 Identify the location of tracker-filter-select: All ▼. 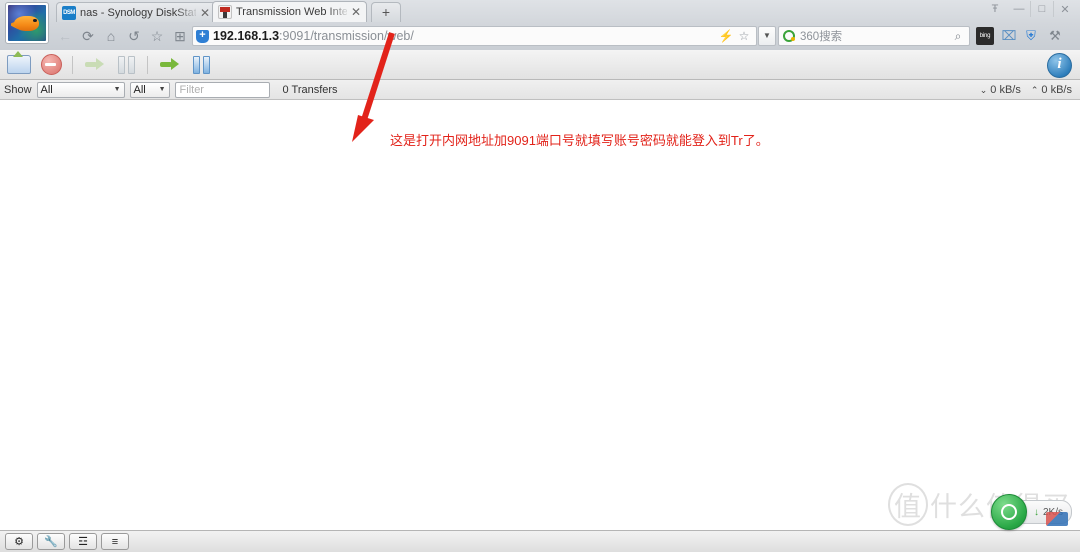
(149, 89).